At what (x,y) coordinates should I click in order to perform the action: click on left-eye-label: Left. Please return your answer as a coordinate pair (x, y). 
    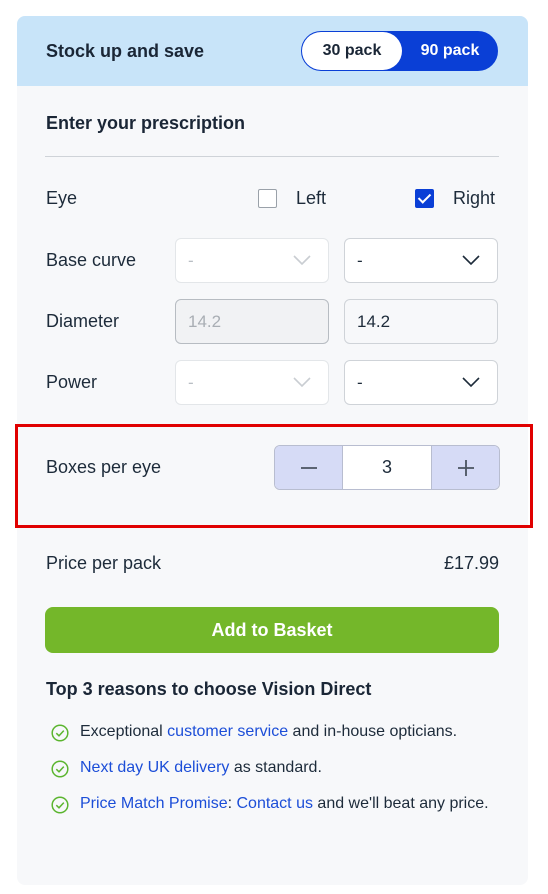
    Looking at the image, I should click on (311, 198).